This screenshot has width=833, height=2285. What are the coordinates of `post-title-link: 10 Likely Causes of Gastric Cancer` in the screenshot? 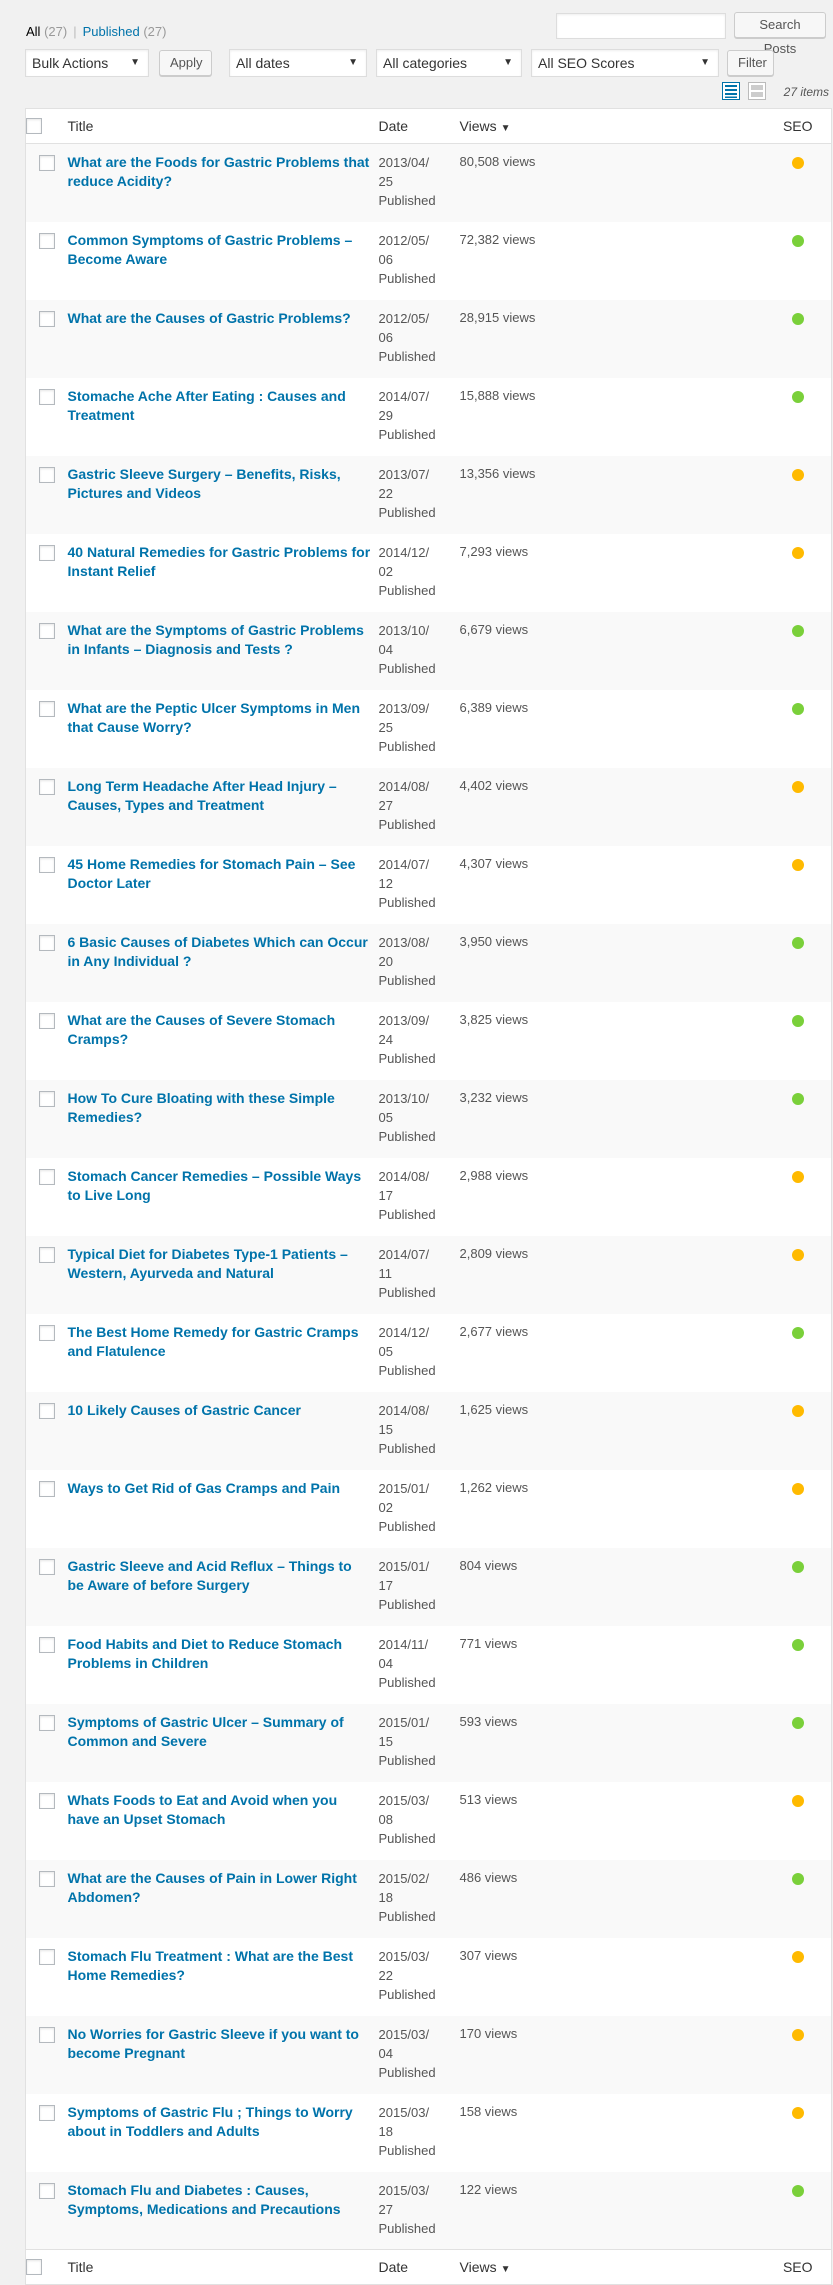 It's located at (223, 1406).